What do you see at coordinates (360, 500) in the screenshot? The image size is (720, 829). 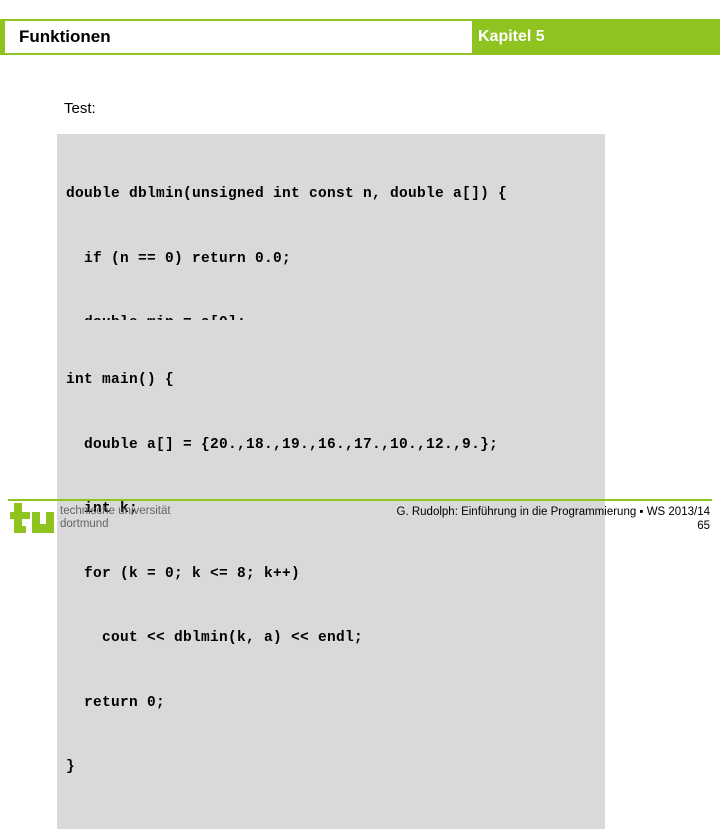 I see `footer-divider` at bounding box center [360, 500].